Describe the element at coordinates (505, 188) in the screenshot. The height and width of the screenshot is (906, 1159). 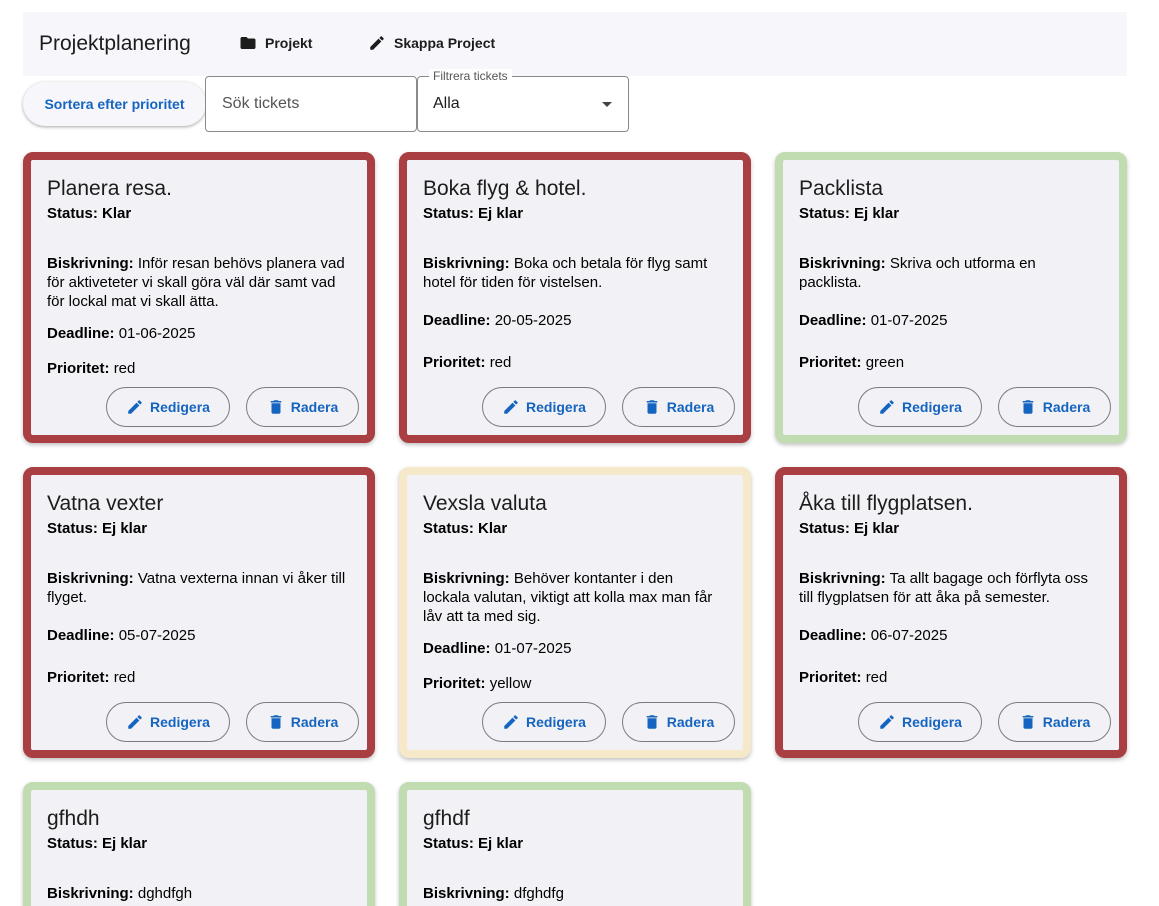
I see `ticket-title: Boka flyg & hotel.` at that location.